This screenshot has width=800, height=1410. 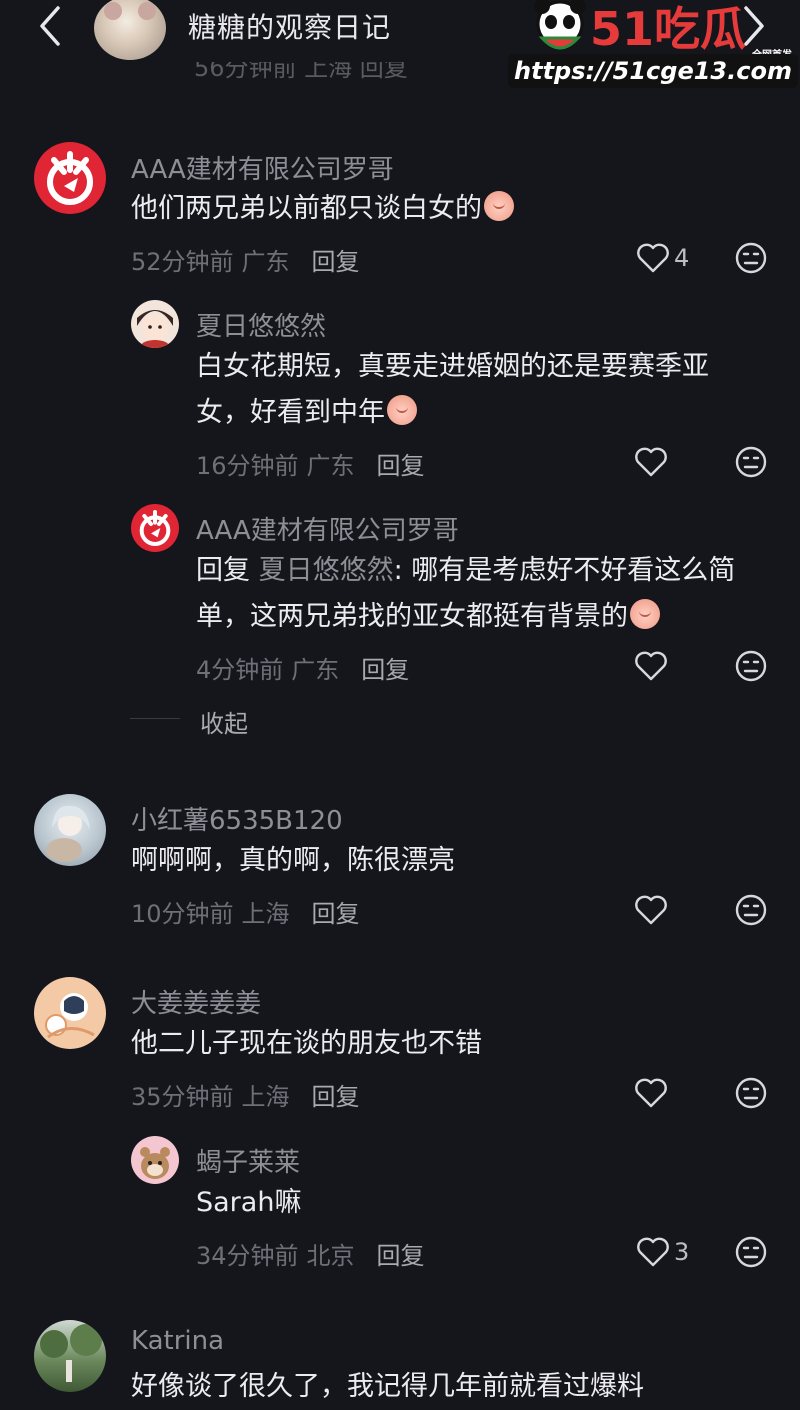 I want to click on reply-text: Sarah嘛, so click(x=249, y=1202).